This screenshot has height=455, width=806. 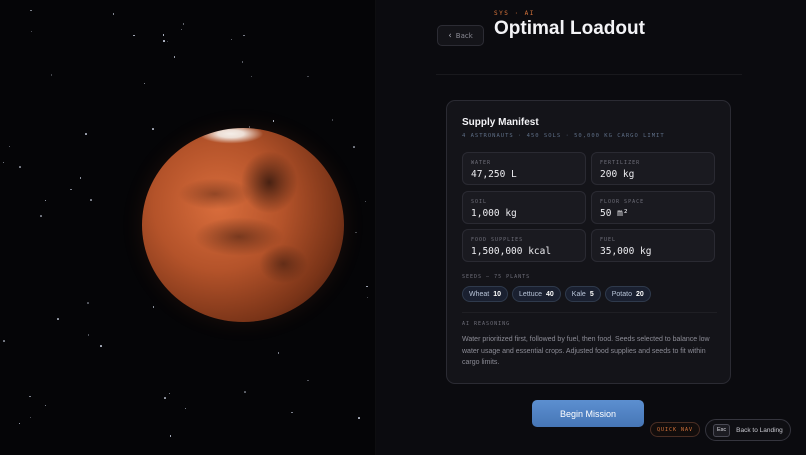 I want to click on stat-value: 50 m², so click(x=614, y=213).